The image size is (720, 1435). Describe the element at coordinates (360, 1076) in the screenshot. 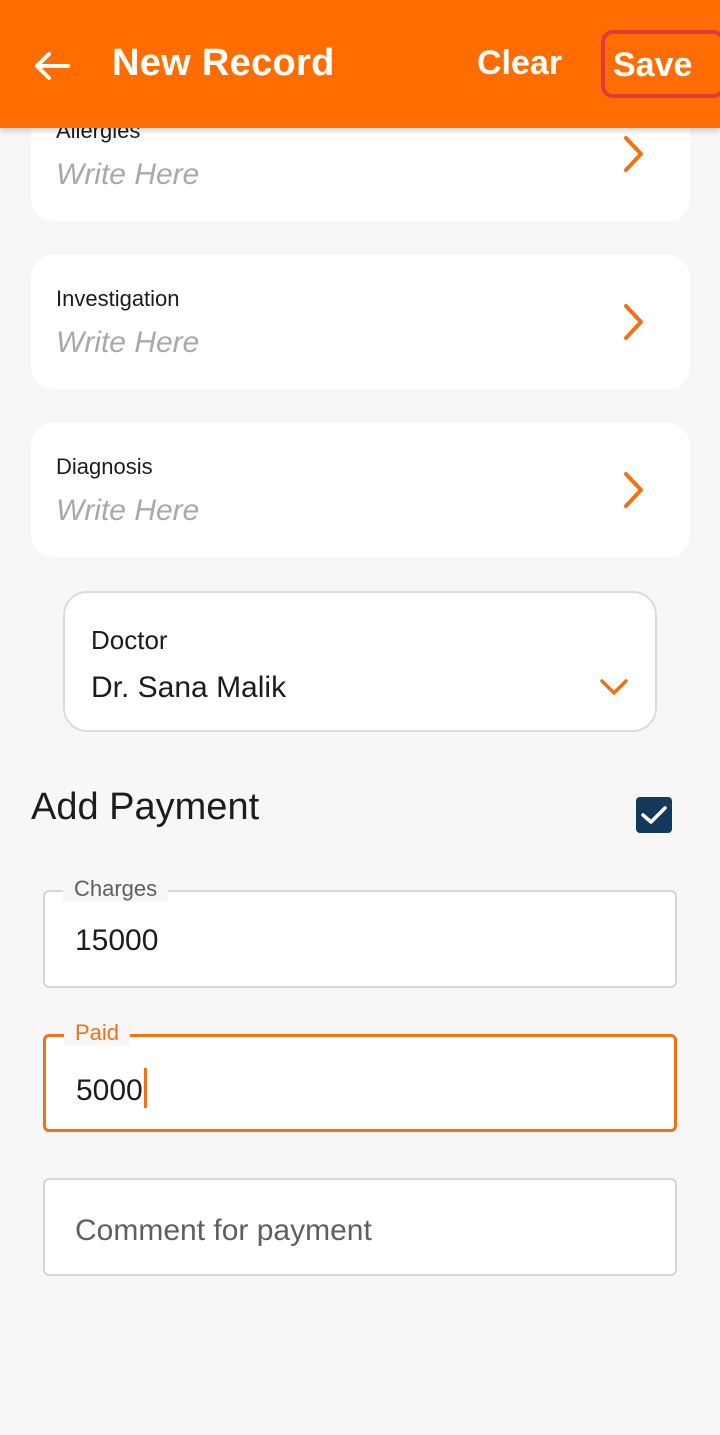

I see `paid-field: Paid 5000` at that location.